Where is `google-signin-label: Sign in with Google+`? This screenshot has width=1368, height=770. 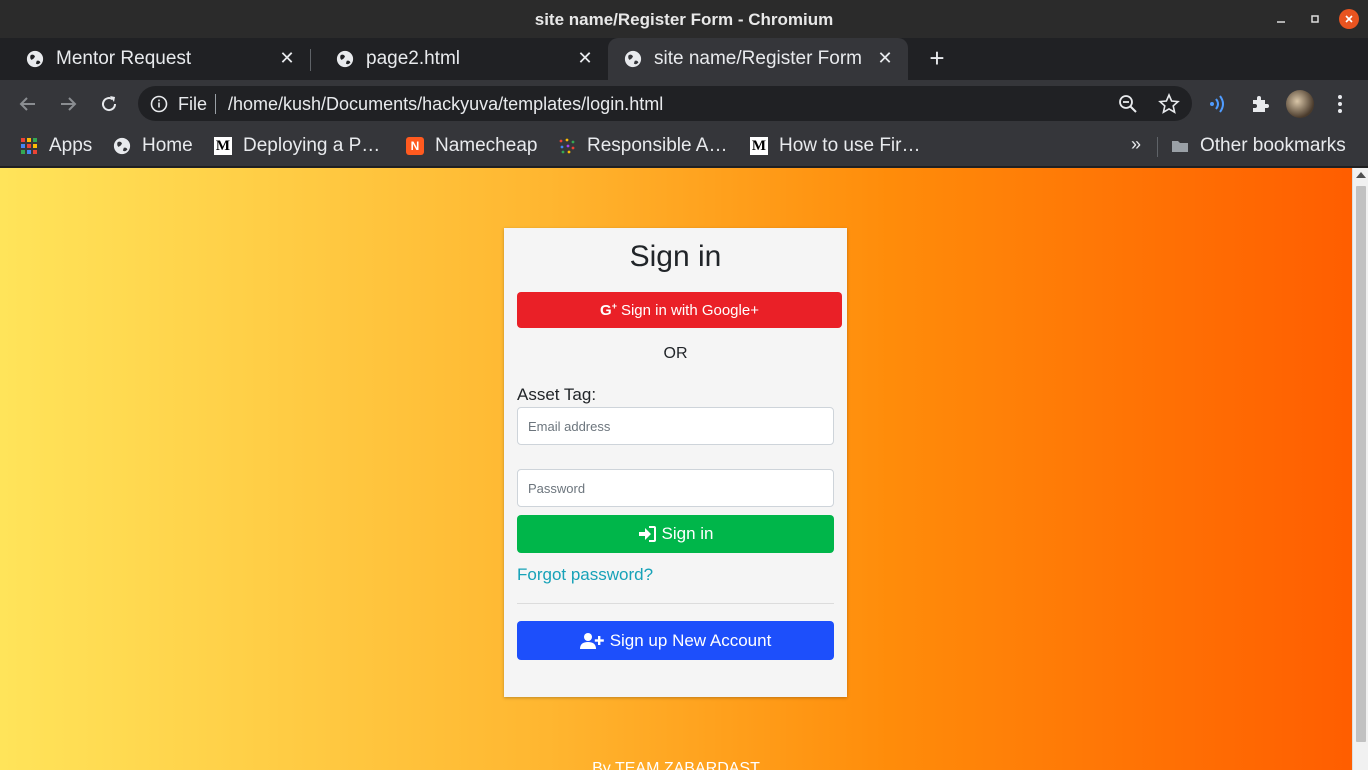 google-signin-label: Sign in with Google+ is located at coordinates (689, 310).